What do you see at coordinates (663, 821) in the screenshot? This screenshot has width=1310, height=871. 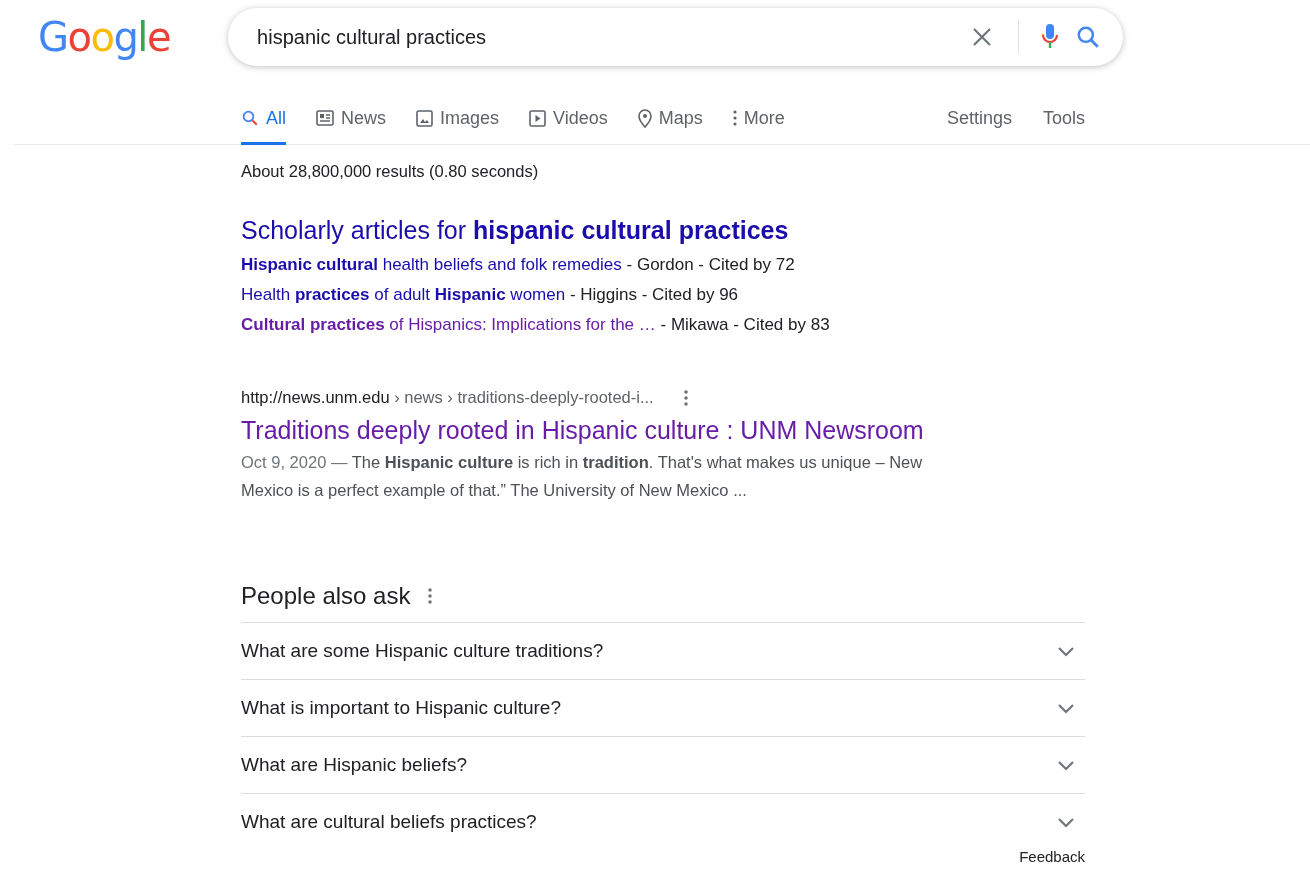 I see `question-row: What are cultural beliefs practices?` at bounding box center [663, 821].